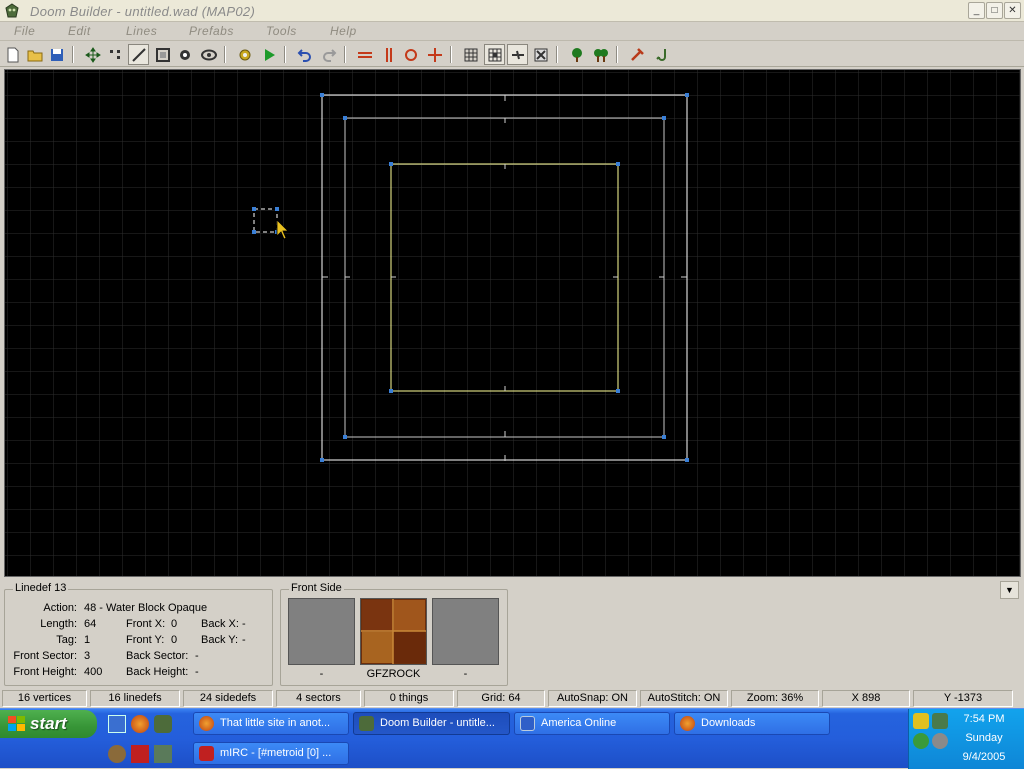  Describe the element at coordinates (328, 54) in the screenshot. I see `redo-icon` at that location.